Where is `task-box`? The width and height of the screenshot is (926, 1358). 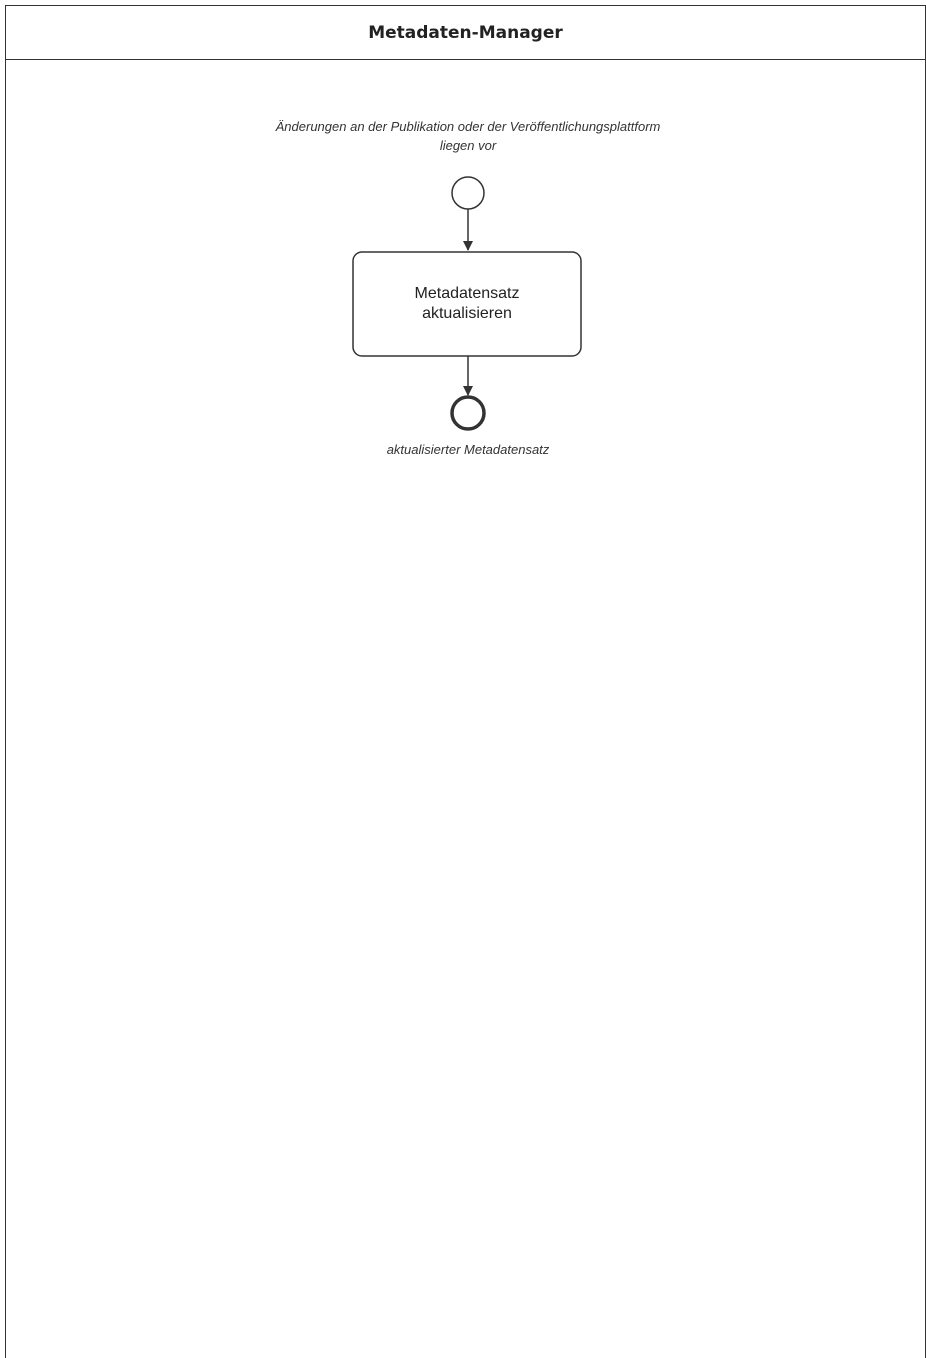 task-box is located at coordinates (467, 304).